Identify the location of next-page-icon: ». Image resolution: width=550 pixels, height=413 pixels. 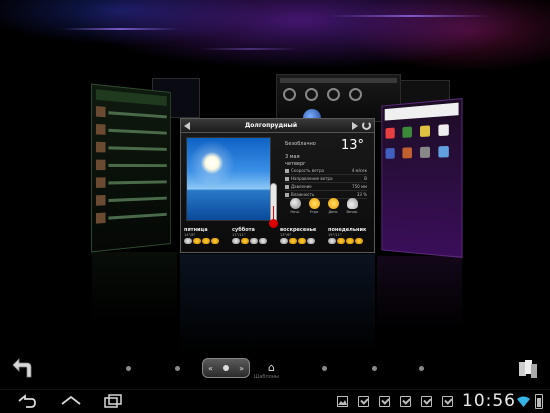
(241, 368).